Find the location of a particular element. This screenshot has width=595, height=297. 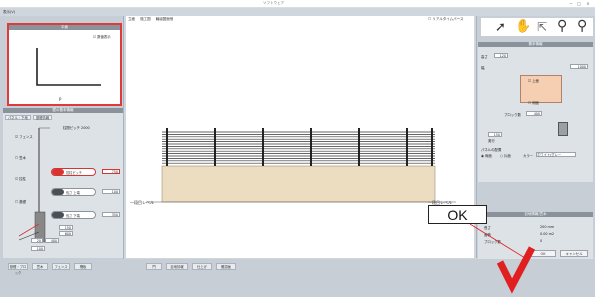

callout-line is located at coordinates (497, 241).